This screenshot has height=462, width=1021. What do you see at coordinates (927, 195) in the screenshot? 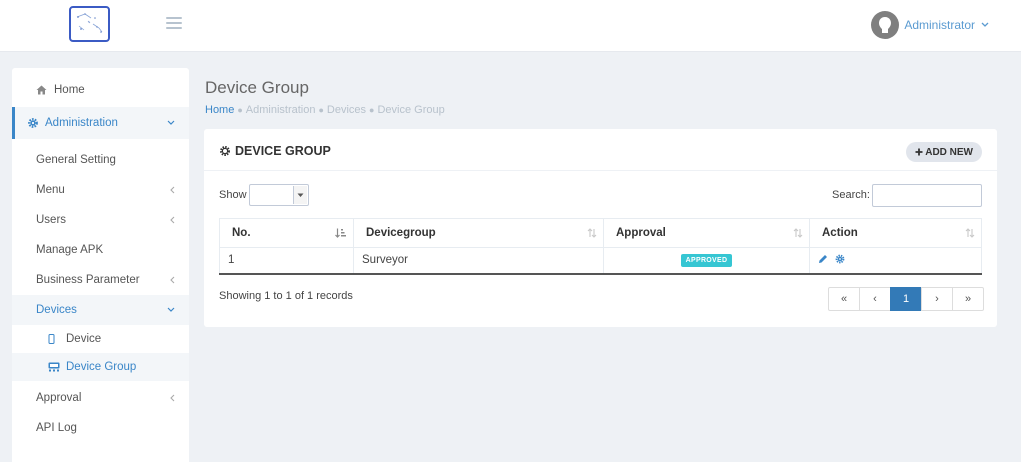
I see `search-input` at bounding box center [927, 195].